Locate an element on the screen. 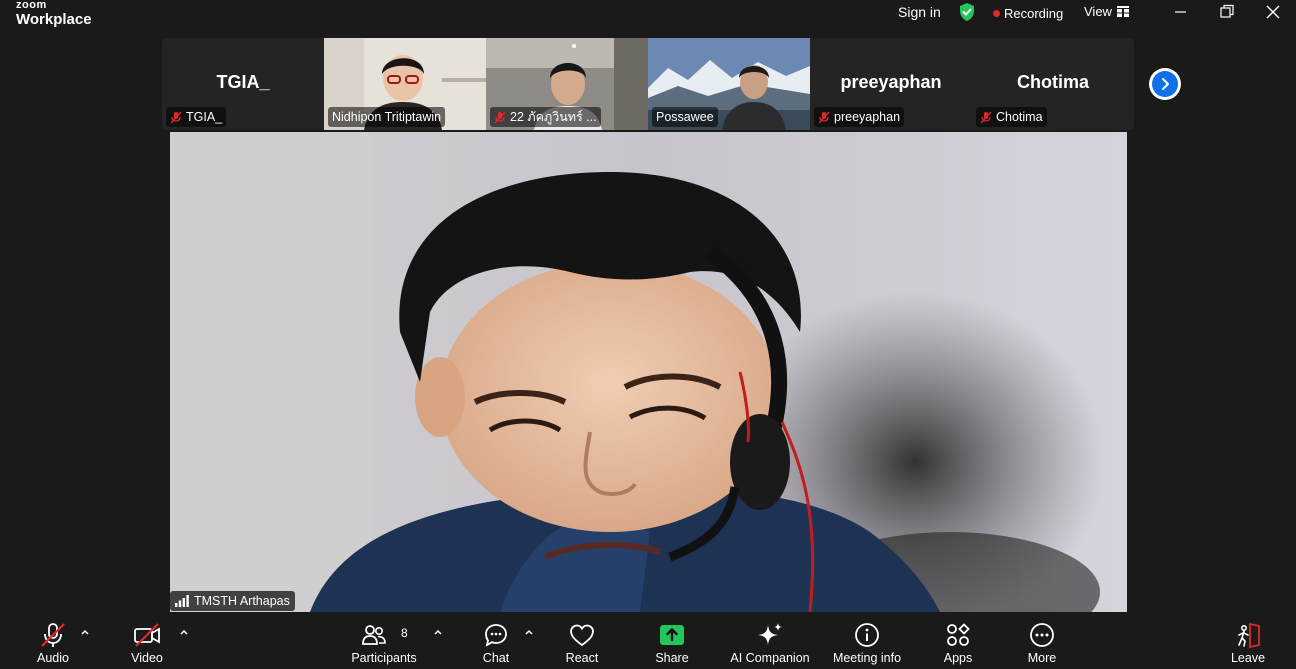 The height and width of the screenshot is (669, 1296). meeting-info-button: Meeting info is located at coordinates (867, 640).